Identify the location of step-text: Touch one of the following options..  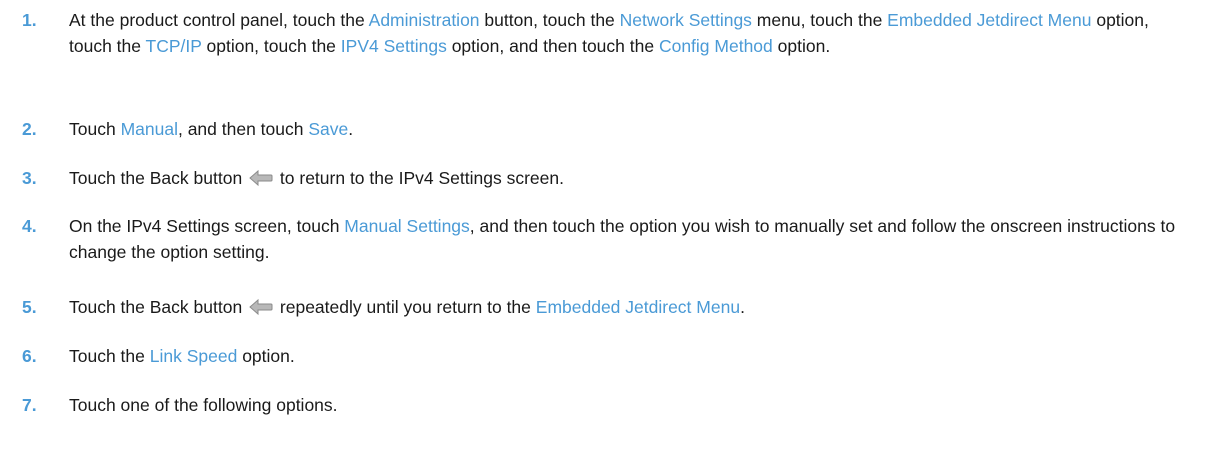
(631, 405).